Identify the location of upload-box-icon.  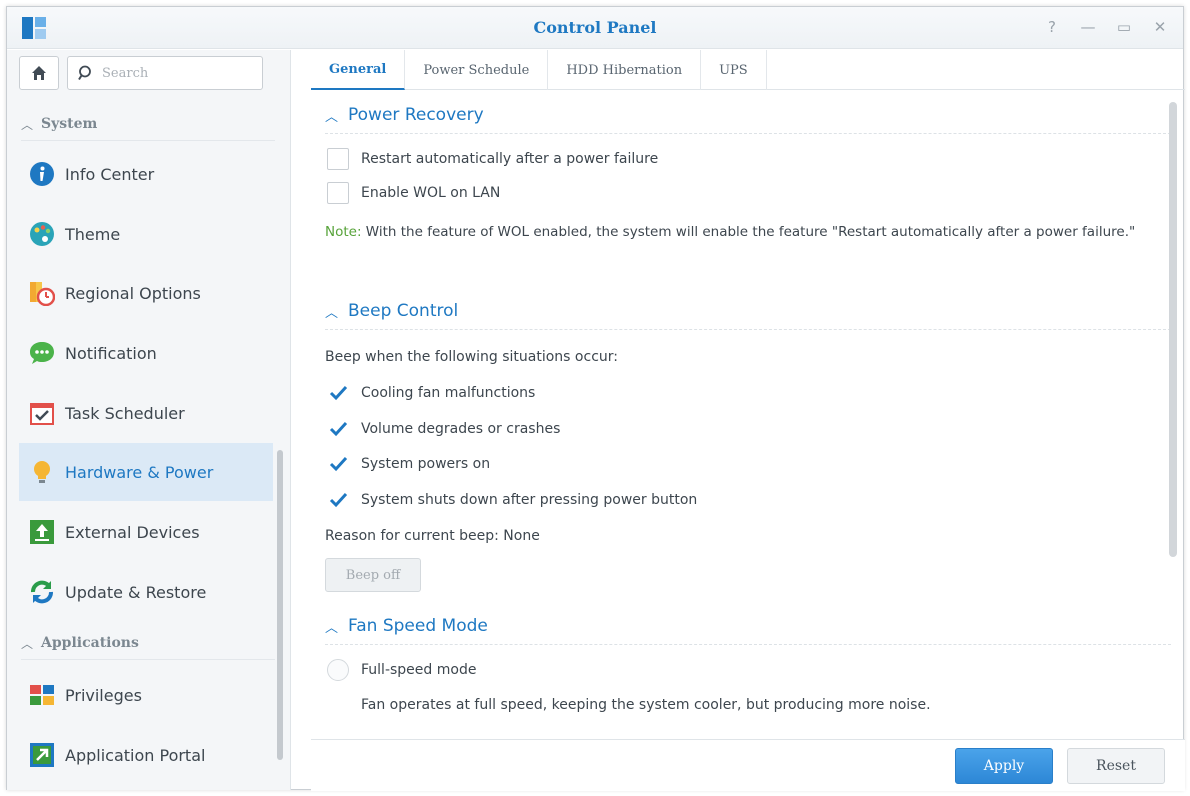
(42, 532).